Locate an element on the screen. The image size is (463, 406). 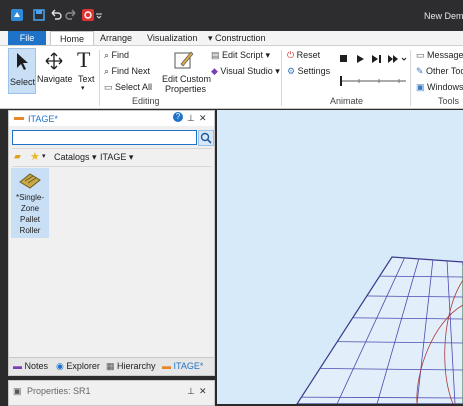
redo-icon is located at coordinates (71, 15).